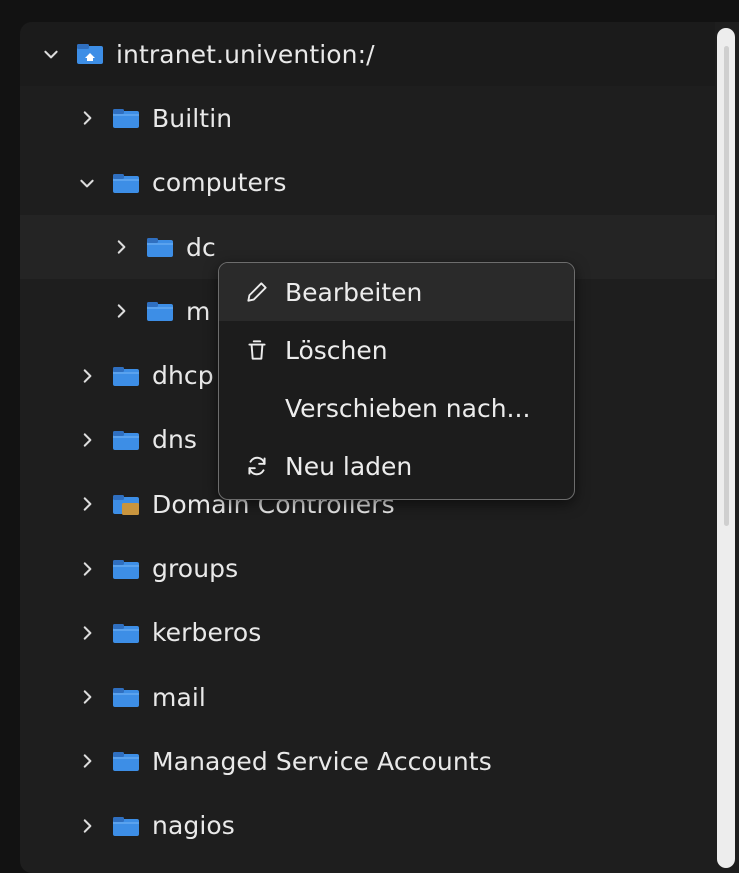 This screenshot has width=739, height=873. What do you see at coordinates (354, 292) in the screenshot?
I see `menu-item-label: Bearbeiten` at bounding box center [354, 292].